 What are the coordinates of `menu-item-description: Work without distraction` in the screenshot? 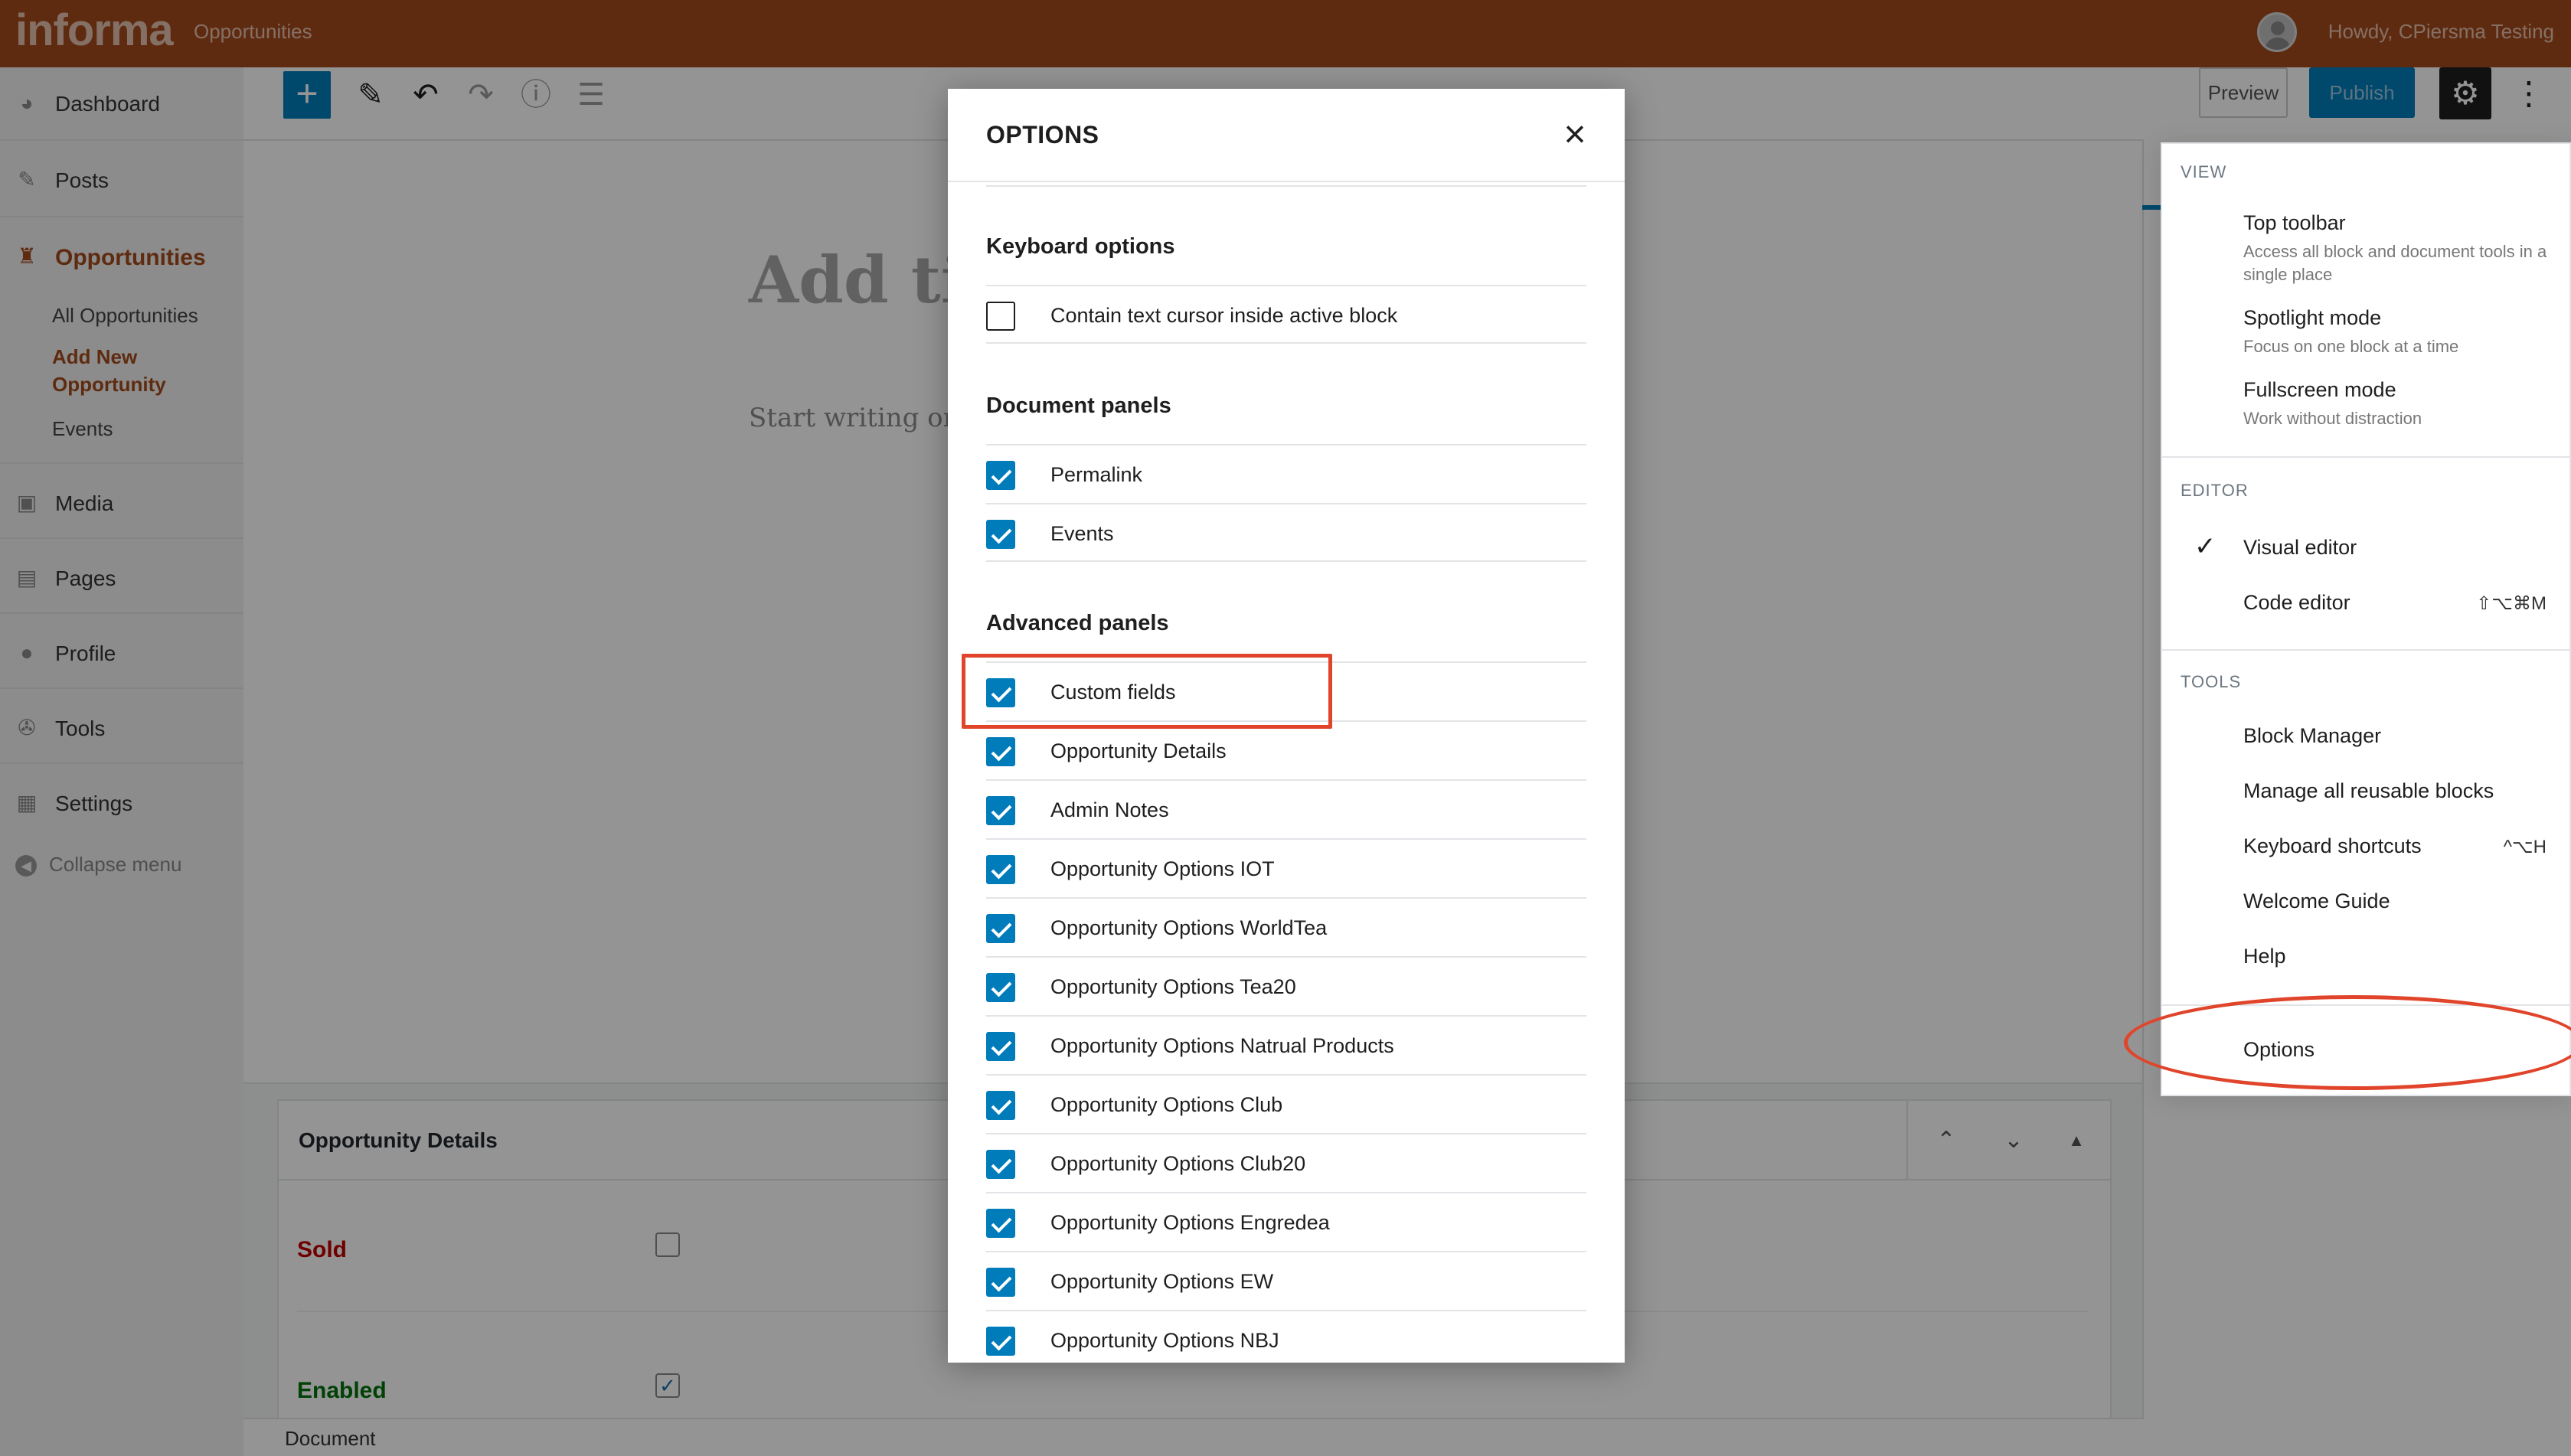 It's located at (2332, 418).